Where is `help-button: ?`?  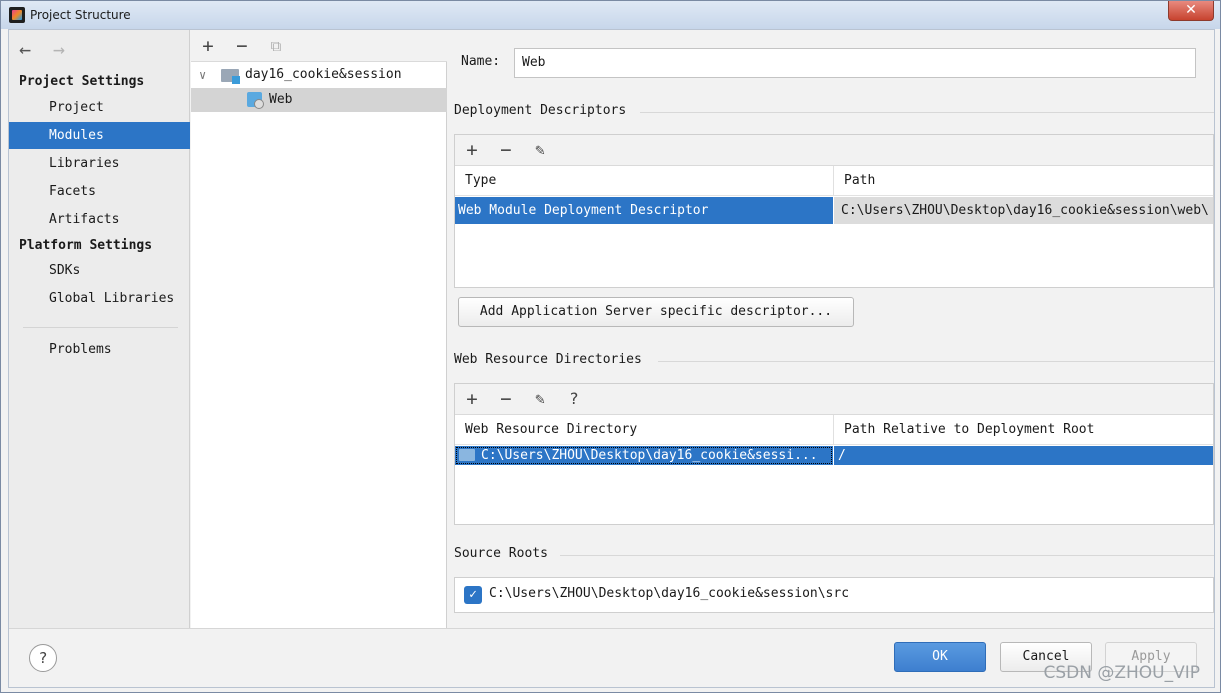
help-button: ? is located at coordinates (43, 658).